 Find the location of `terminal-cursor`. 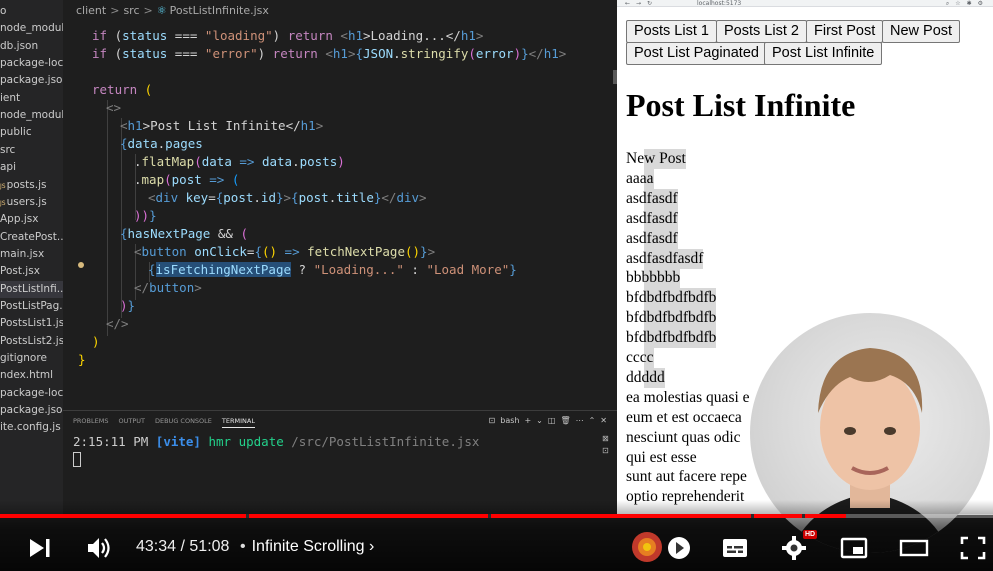

terminal-cursor is located at coordinates (77, 459).